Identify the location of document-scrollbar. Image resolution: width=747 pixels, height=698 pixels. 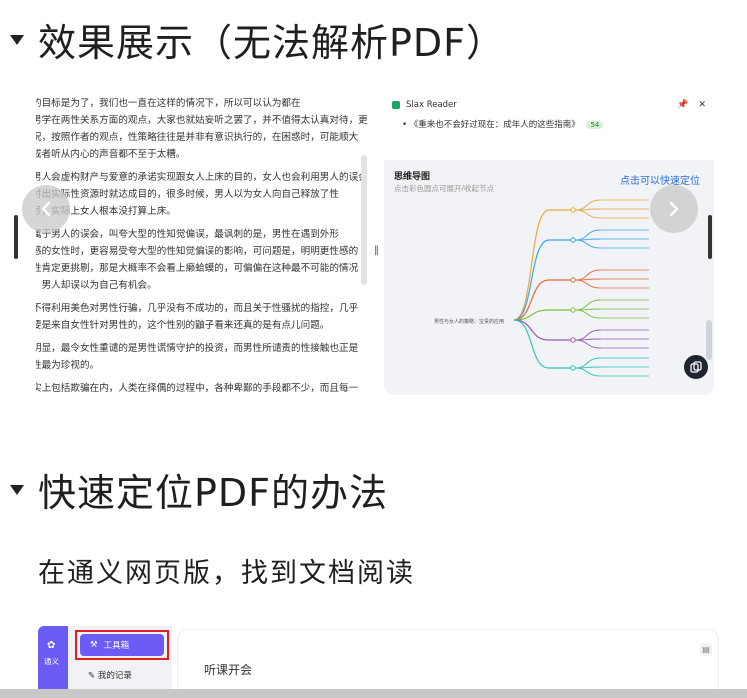
(364, 220).